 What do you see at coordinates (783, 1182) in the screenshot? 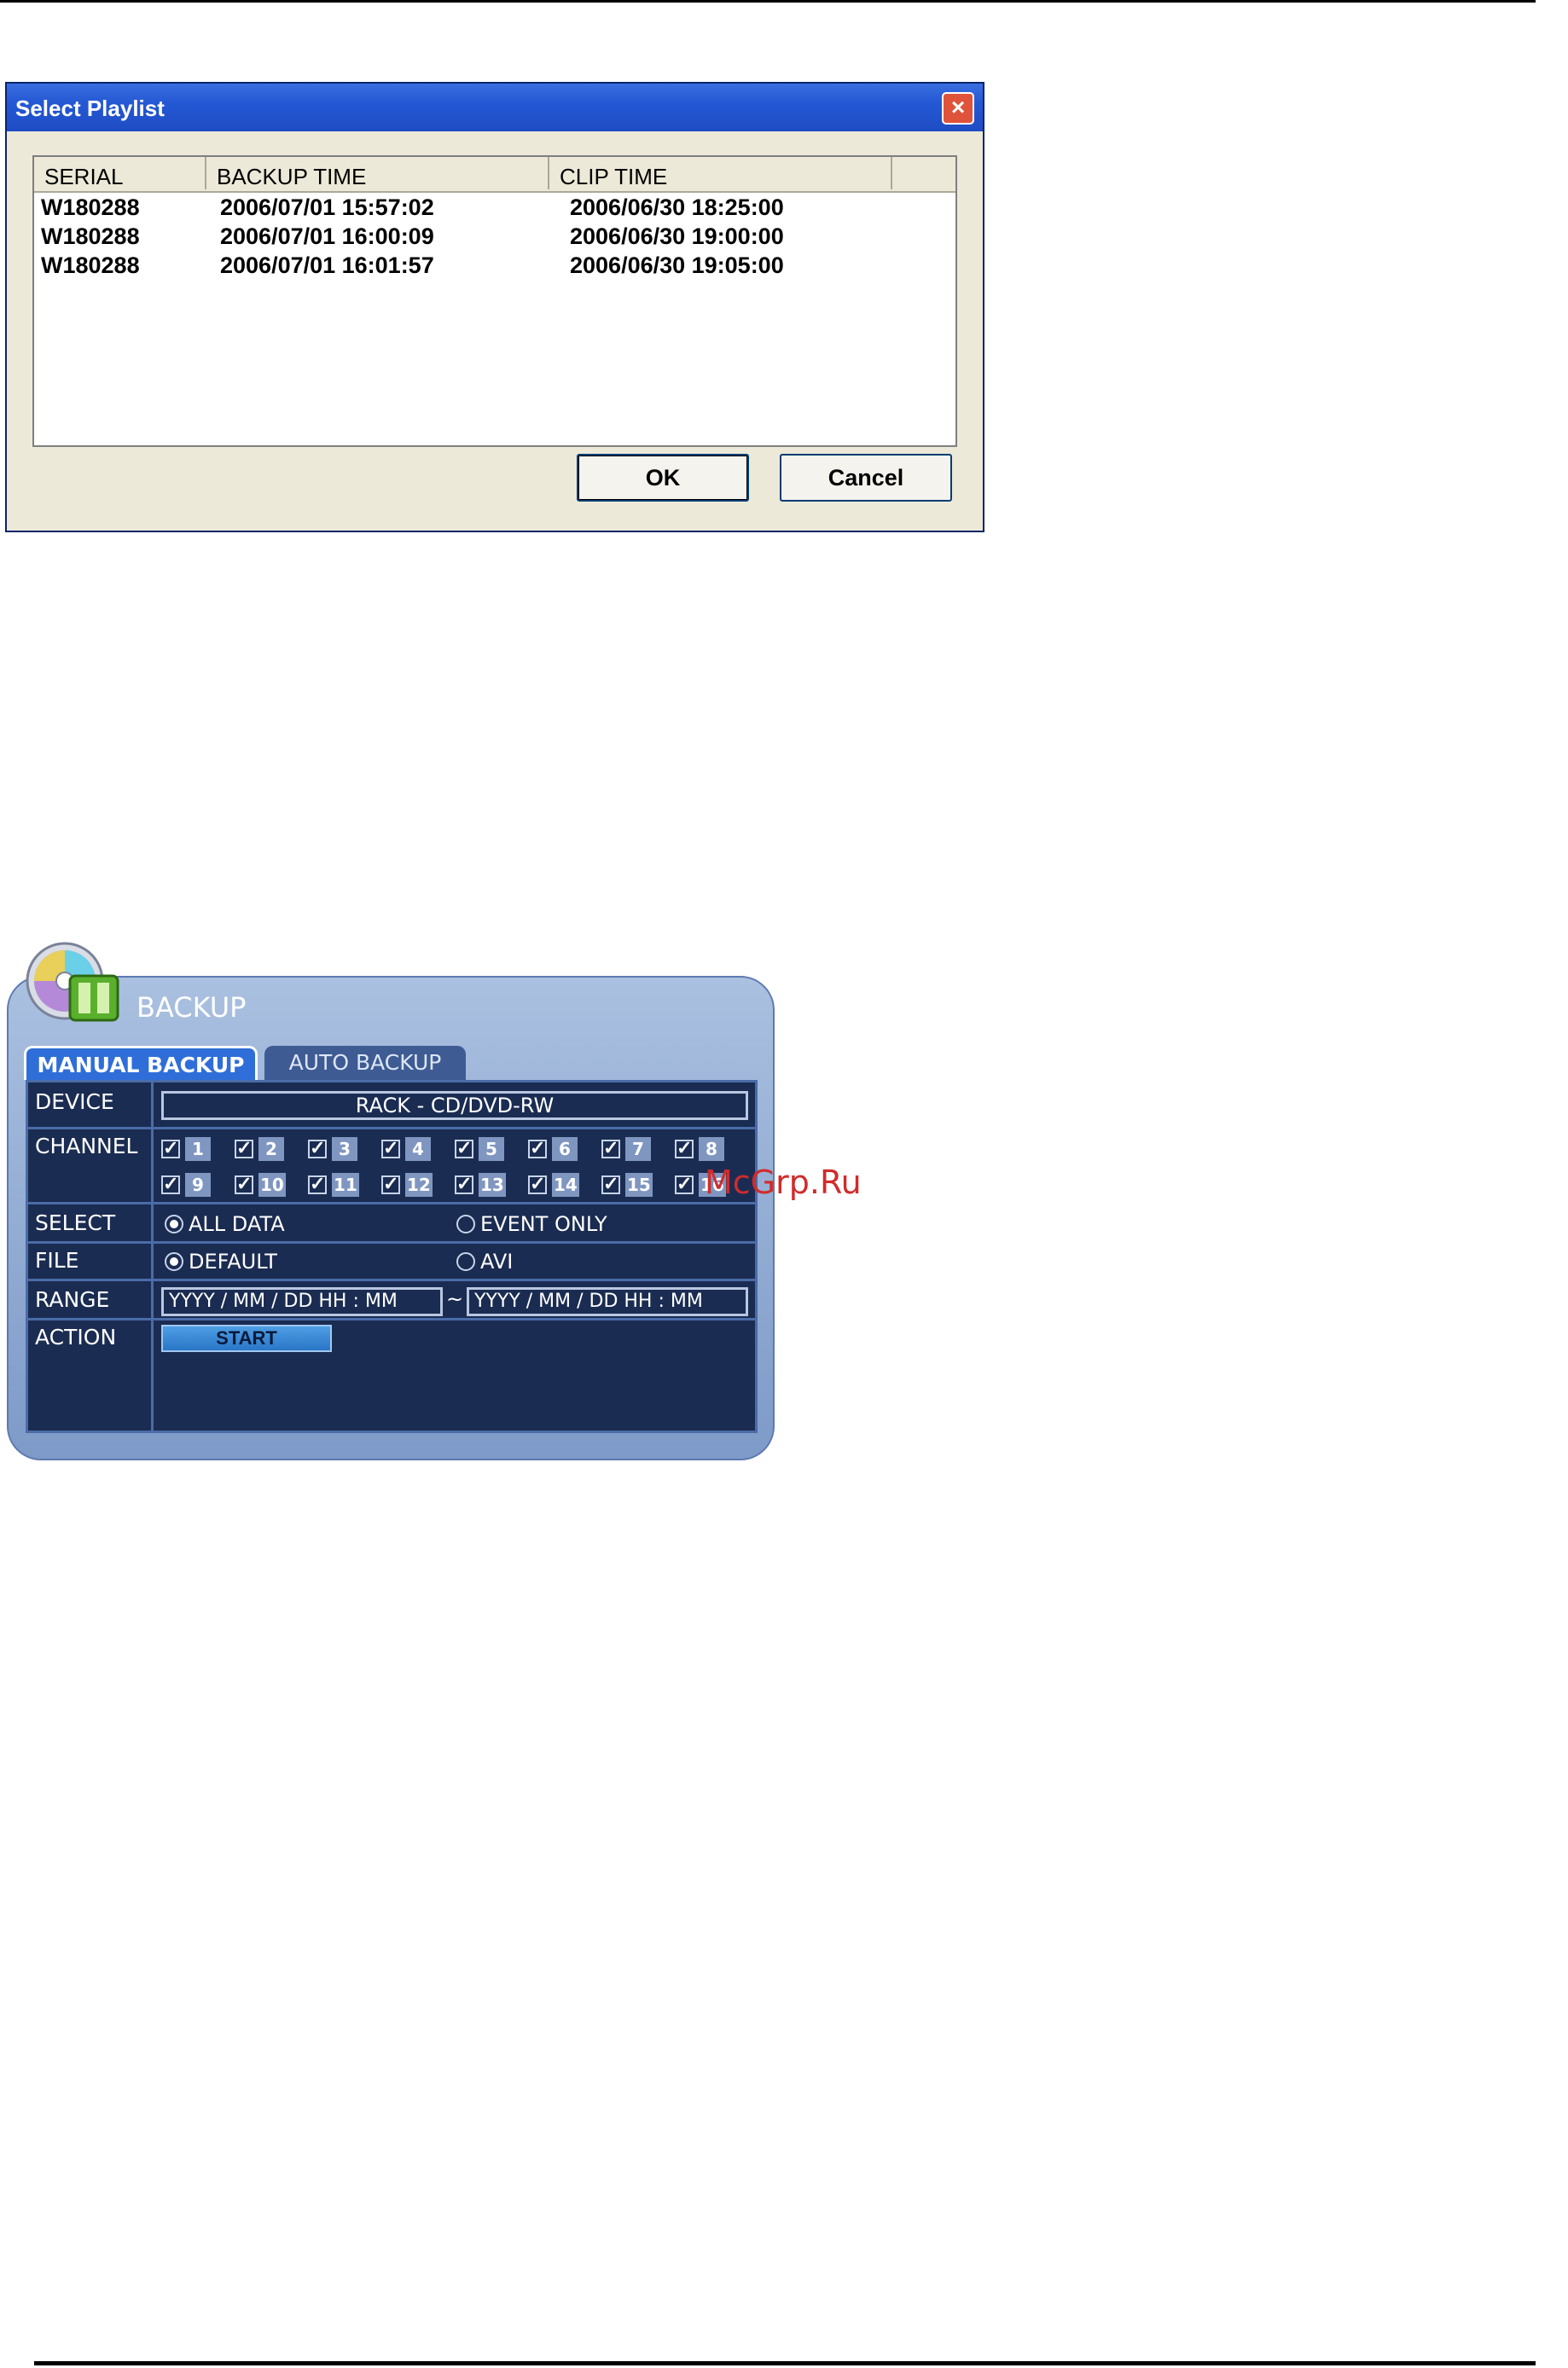
I see `watermark-text: McGrp.Ru` at bounding box center [783, 1182].